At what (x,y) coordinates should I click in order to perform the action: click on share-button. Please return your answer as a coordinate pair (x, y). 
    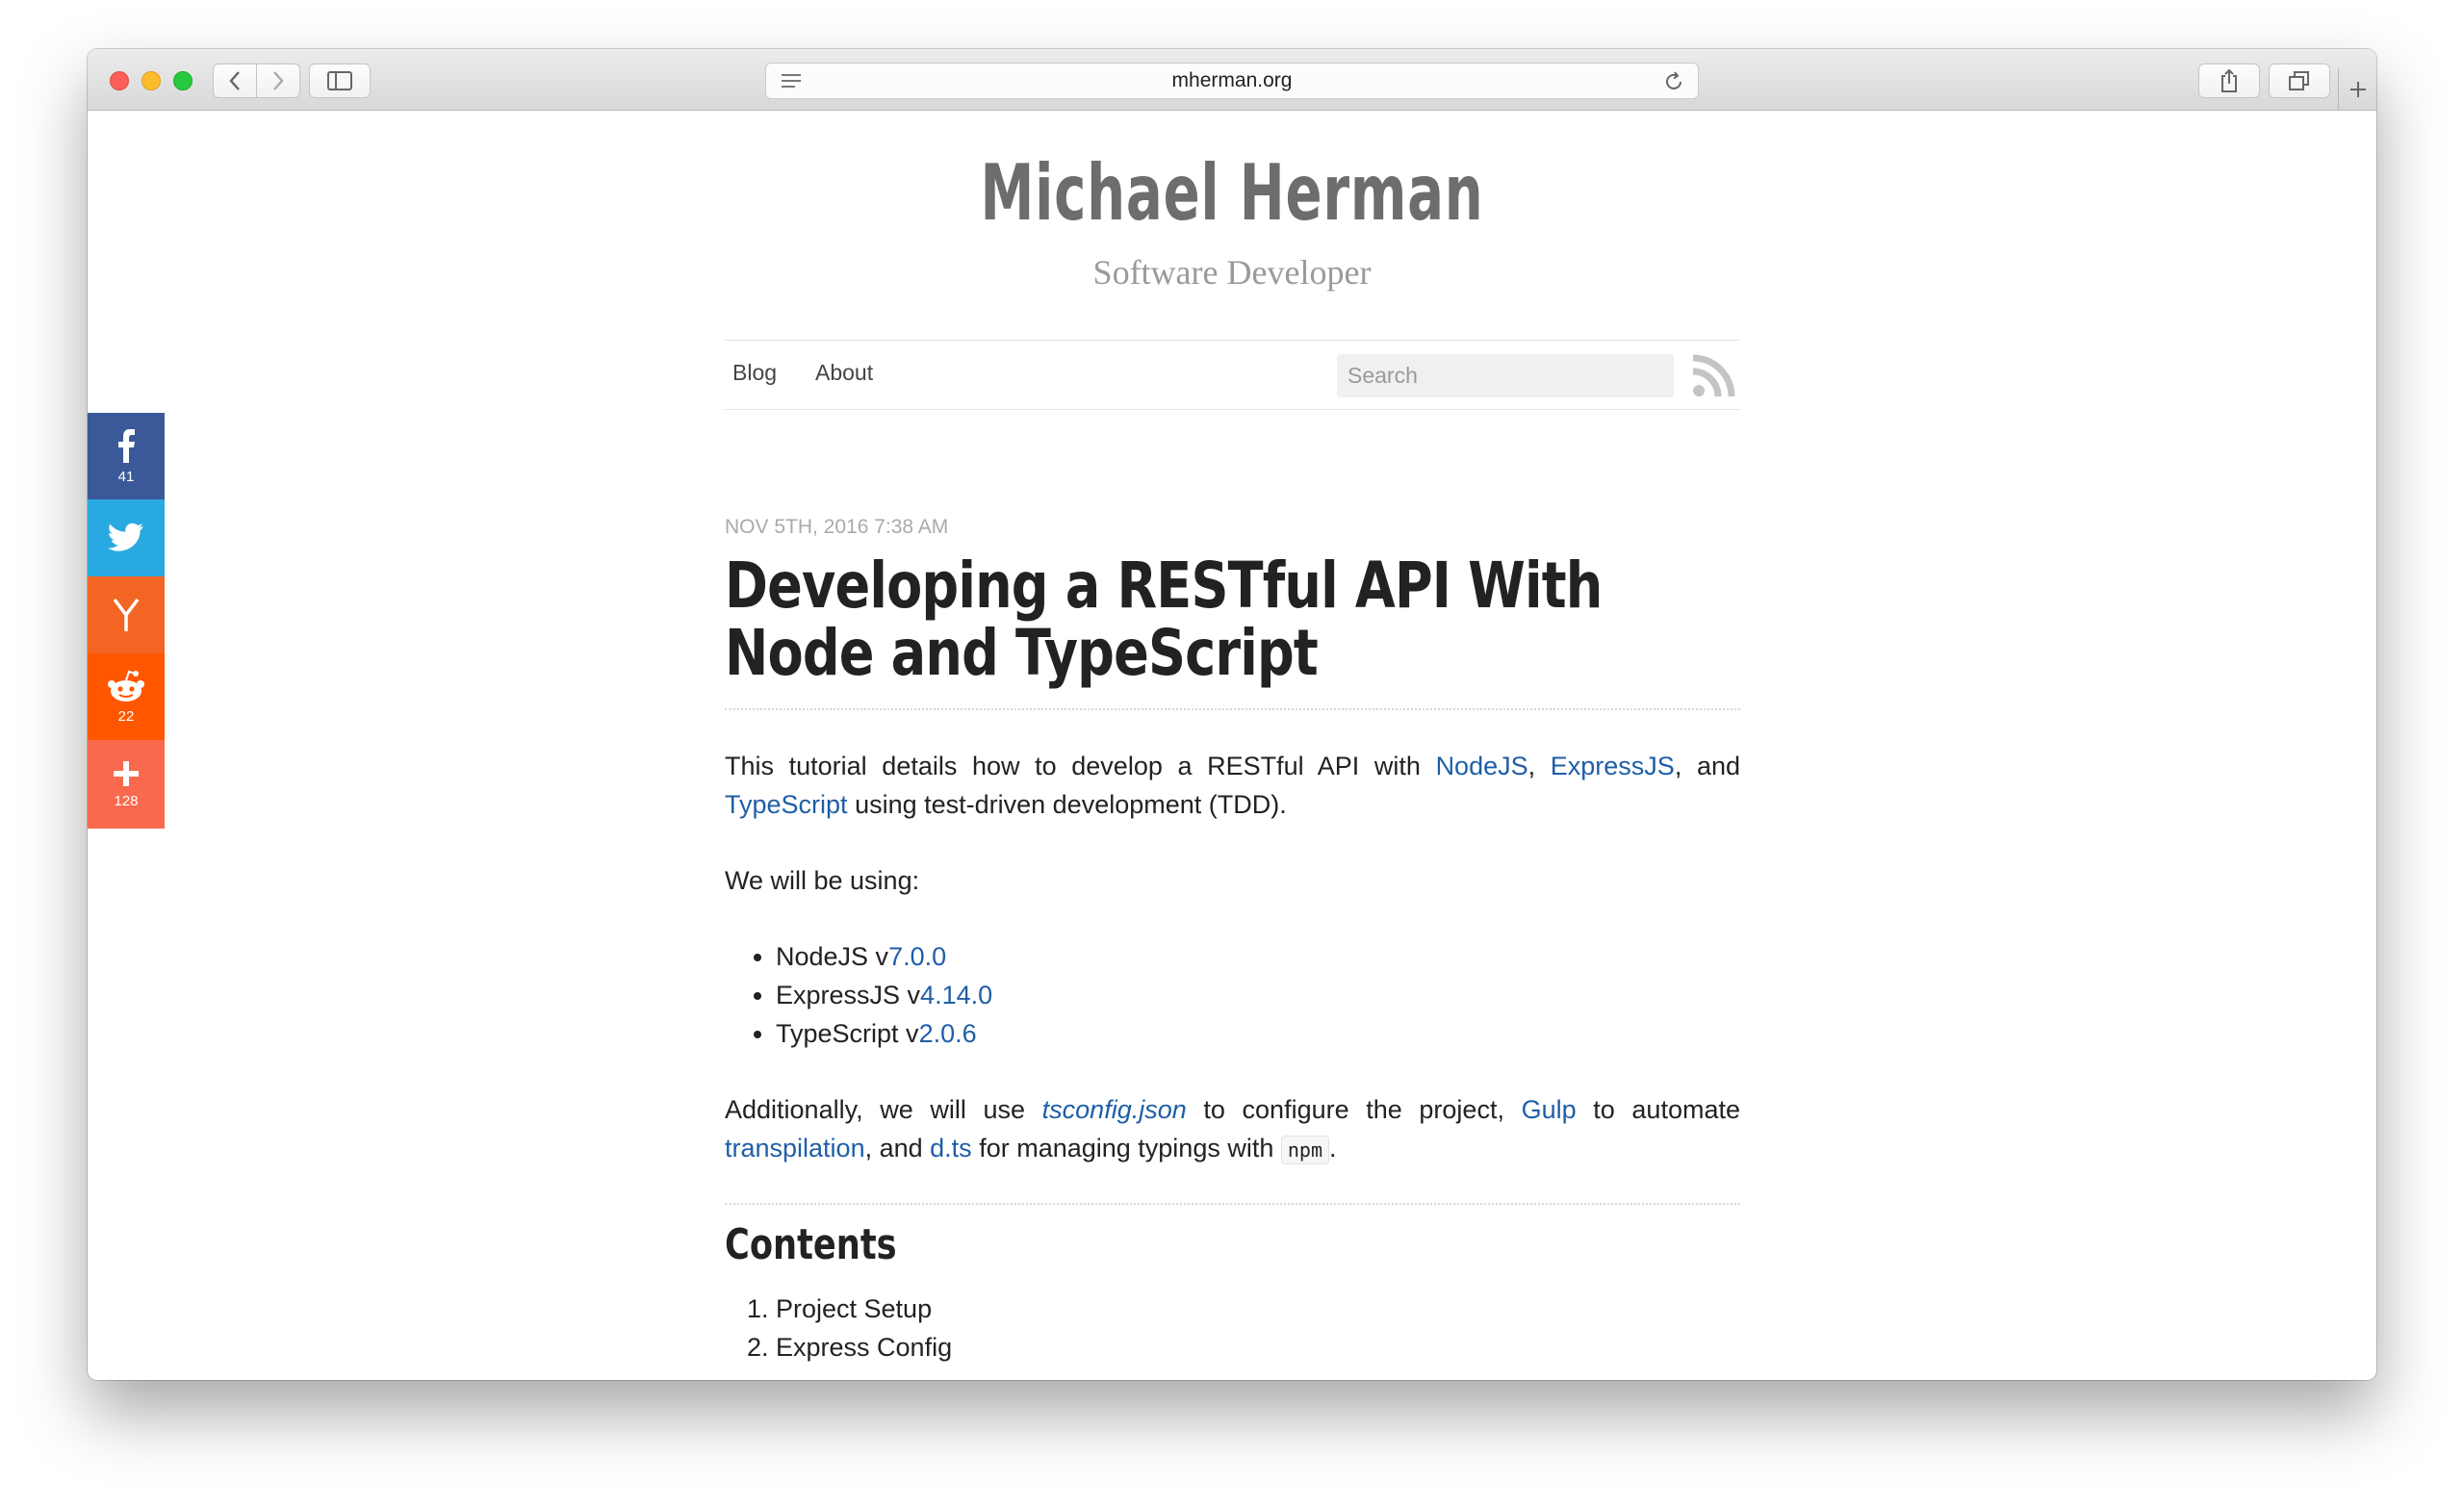
    Looking at the image, I should click on (2229, 81).